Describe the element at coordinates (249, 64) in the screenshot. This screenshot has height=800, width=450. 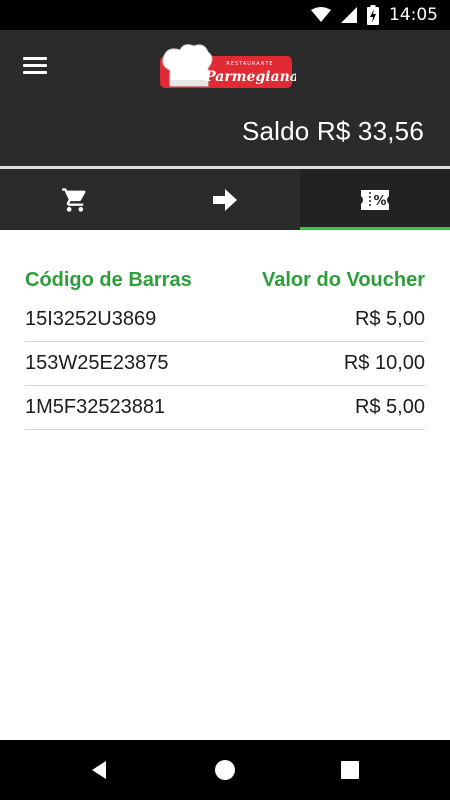
I see `svg-text: RESTAURANTE` at that location.